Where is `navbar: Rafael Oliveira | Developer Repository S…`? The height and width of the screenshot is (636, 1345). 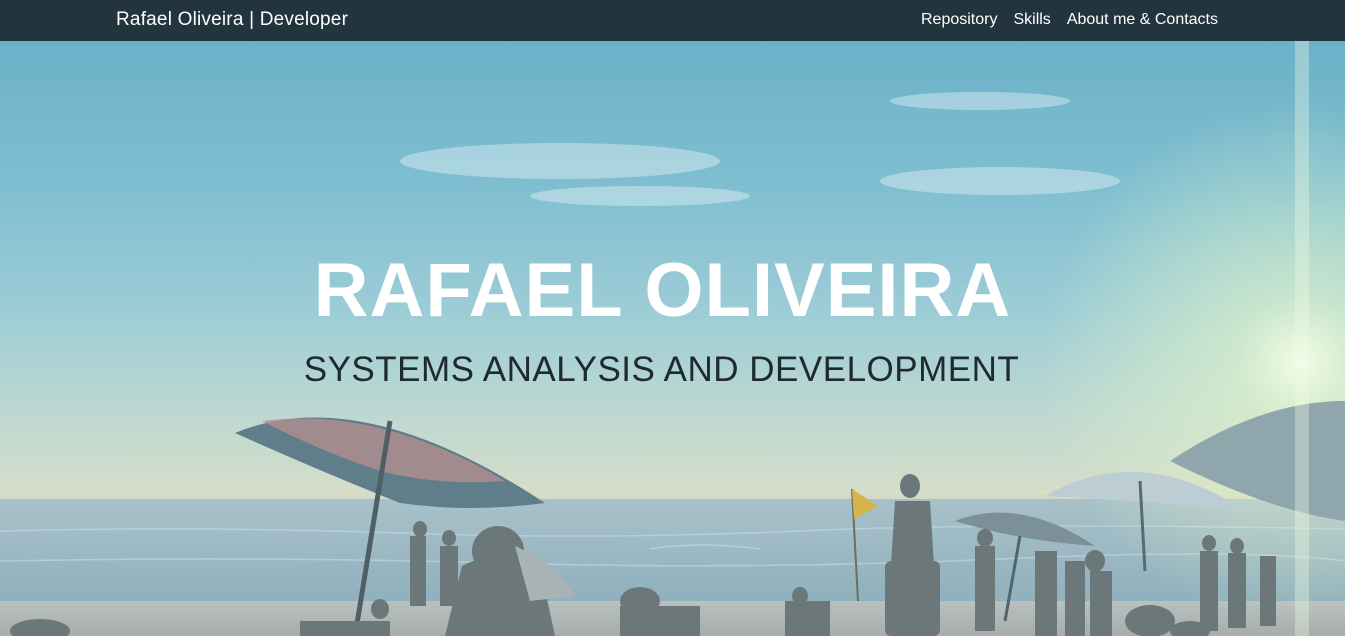
navbar: Rafael Oliveira | Developer Repository S… is located at coordinates (672, 20).